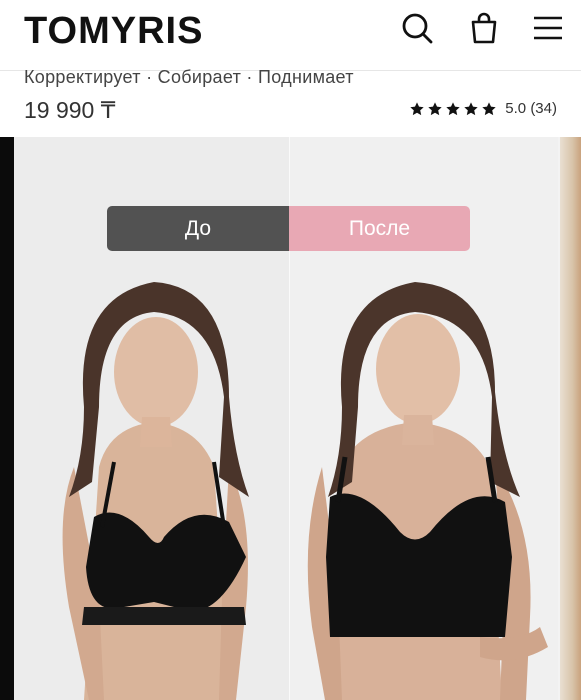  Describe the element at coordinates (290, 35) in the screenshot. I see `top-bar: TOMYRIS` at that location.